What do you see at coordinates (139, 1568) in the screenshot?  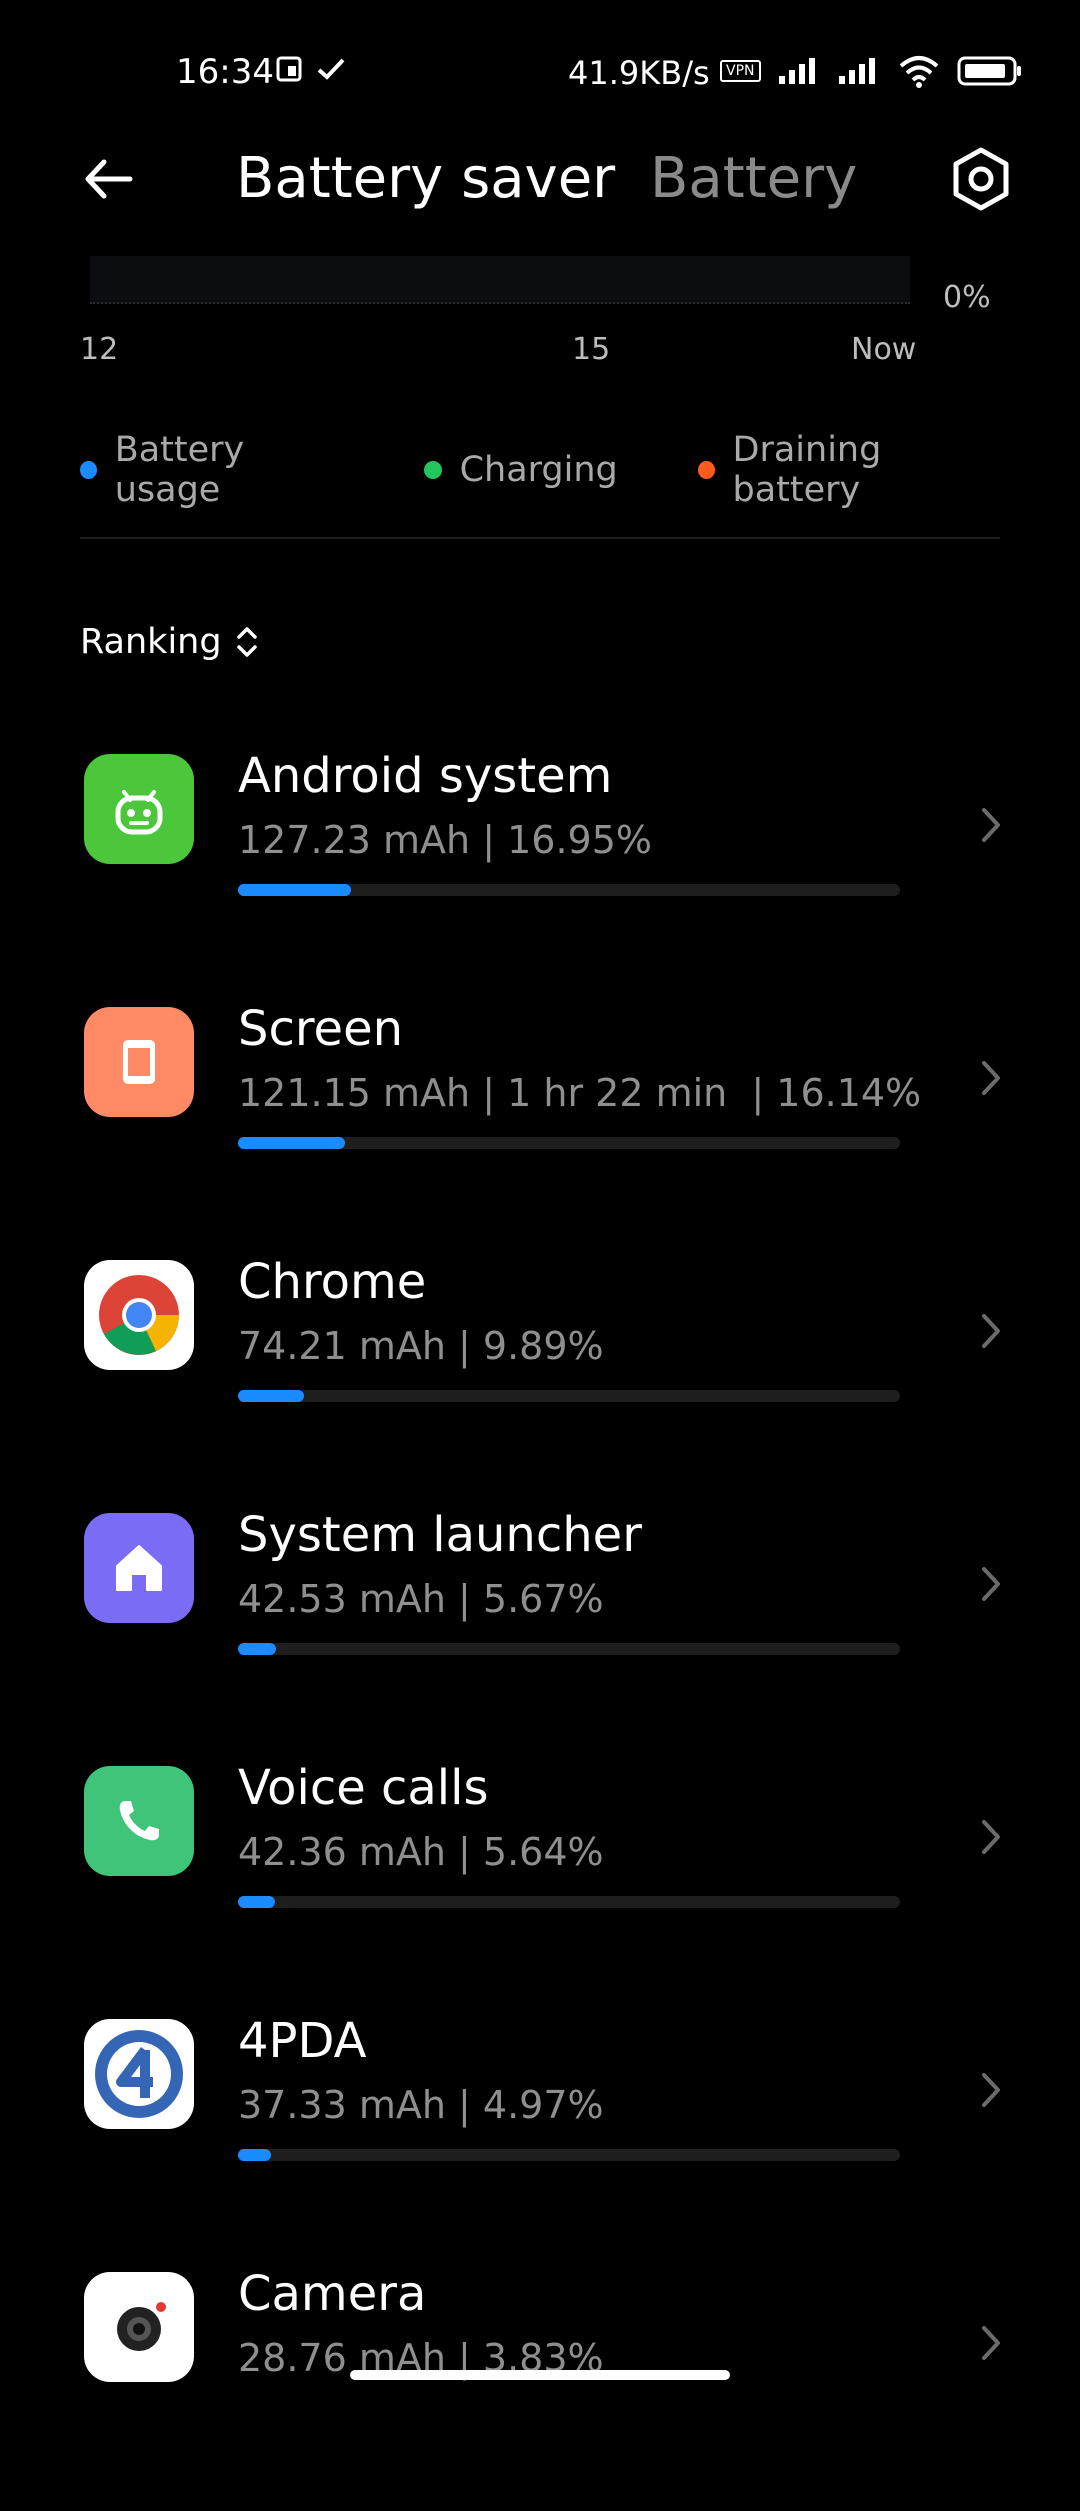 I see `home-icon` at bounding box center [139, 1568].